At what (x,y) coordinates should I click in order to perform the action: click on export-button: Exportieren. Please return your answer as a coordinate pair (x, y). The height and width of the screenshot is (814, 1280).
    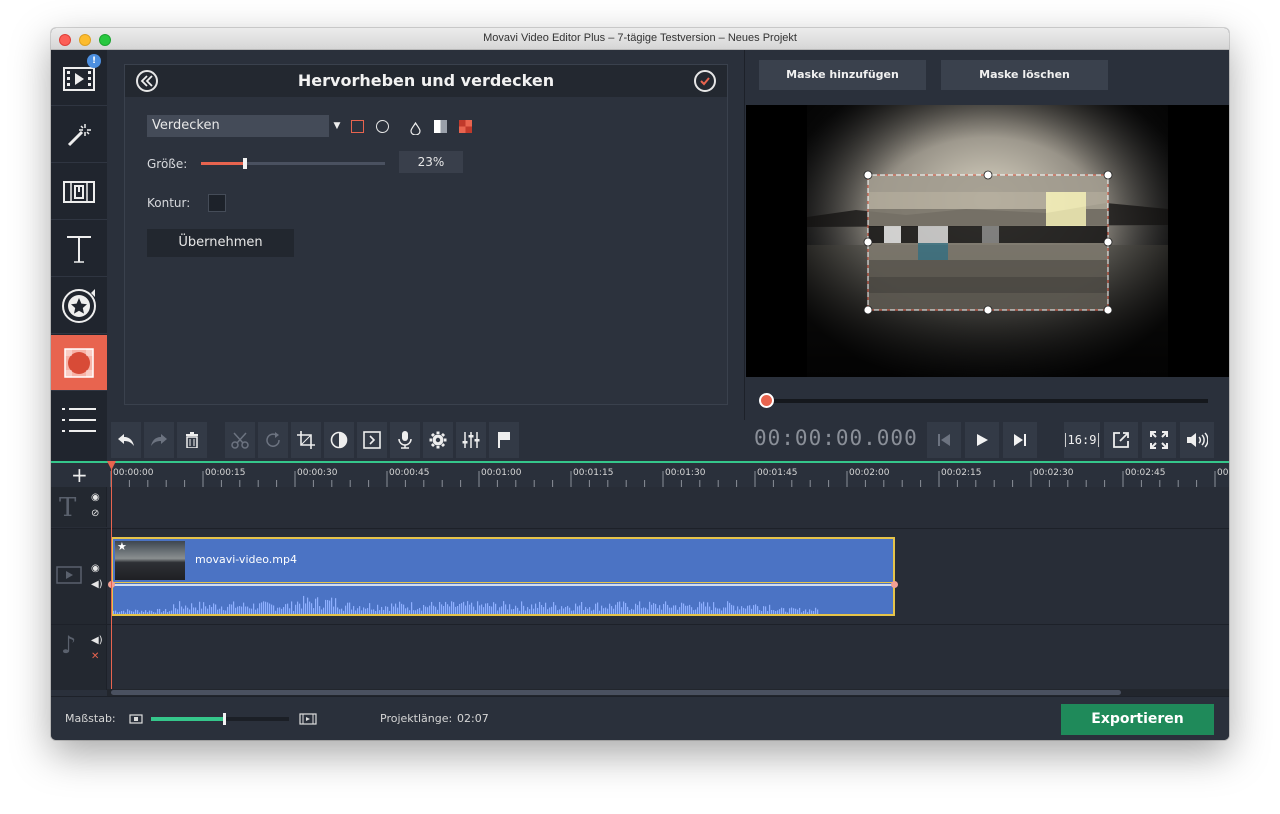
    Looking at the image, I should click on (1137, 719).